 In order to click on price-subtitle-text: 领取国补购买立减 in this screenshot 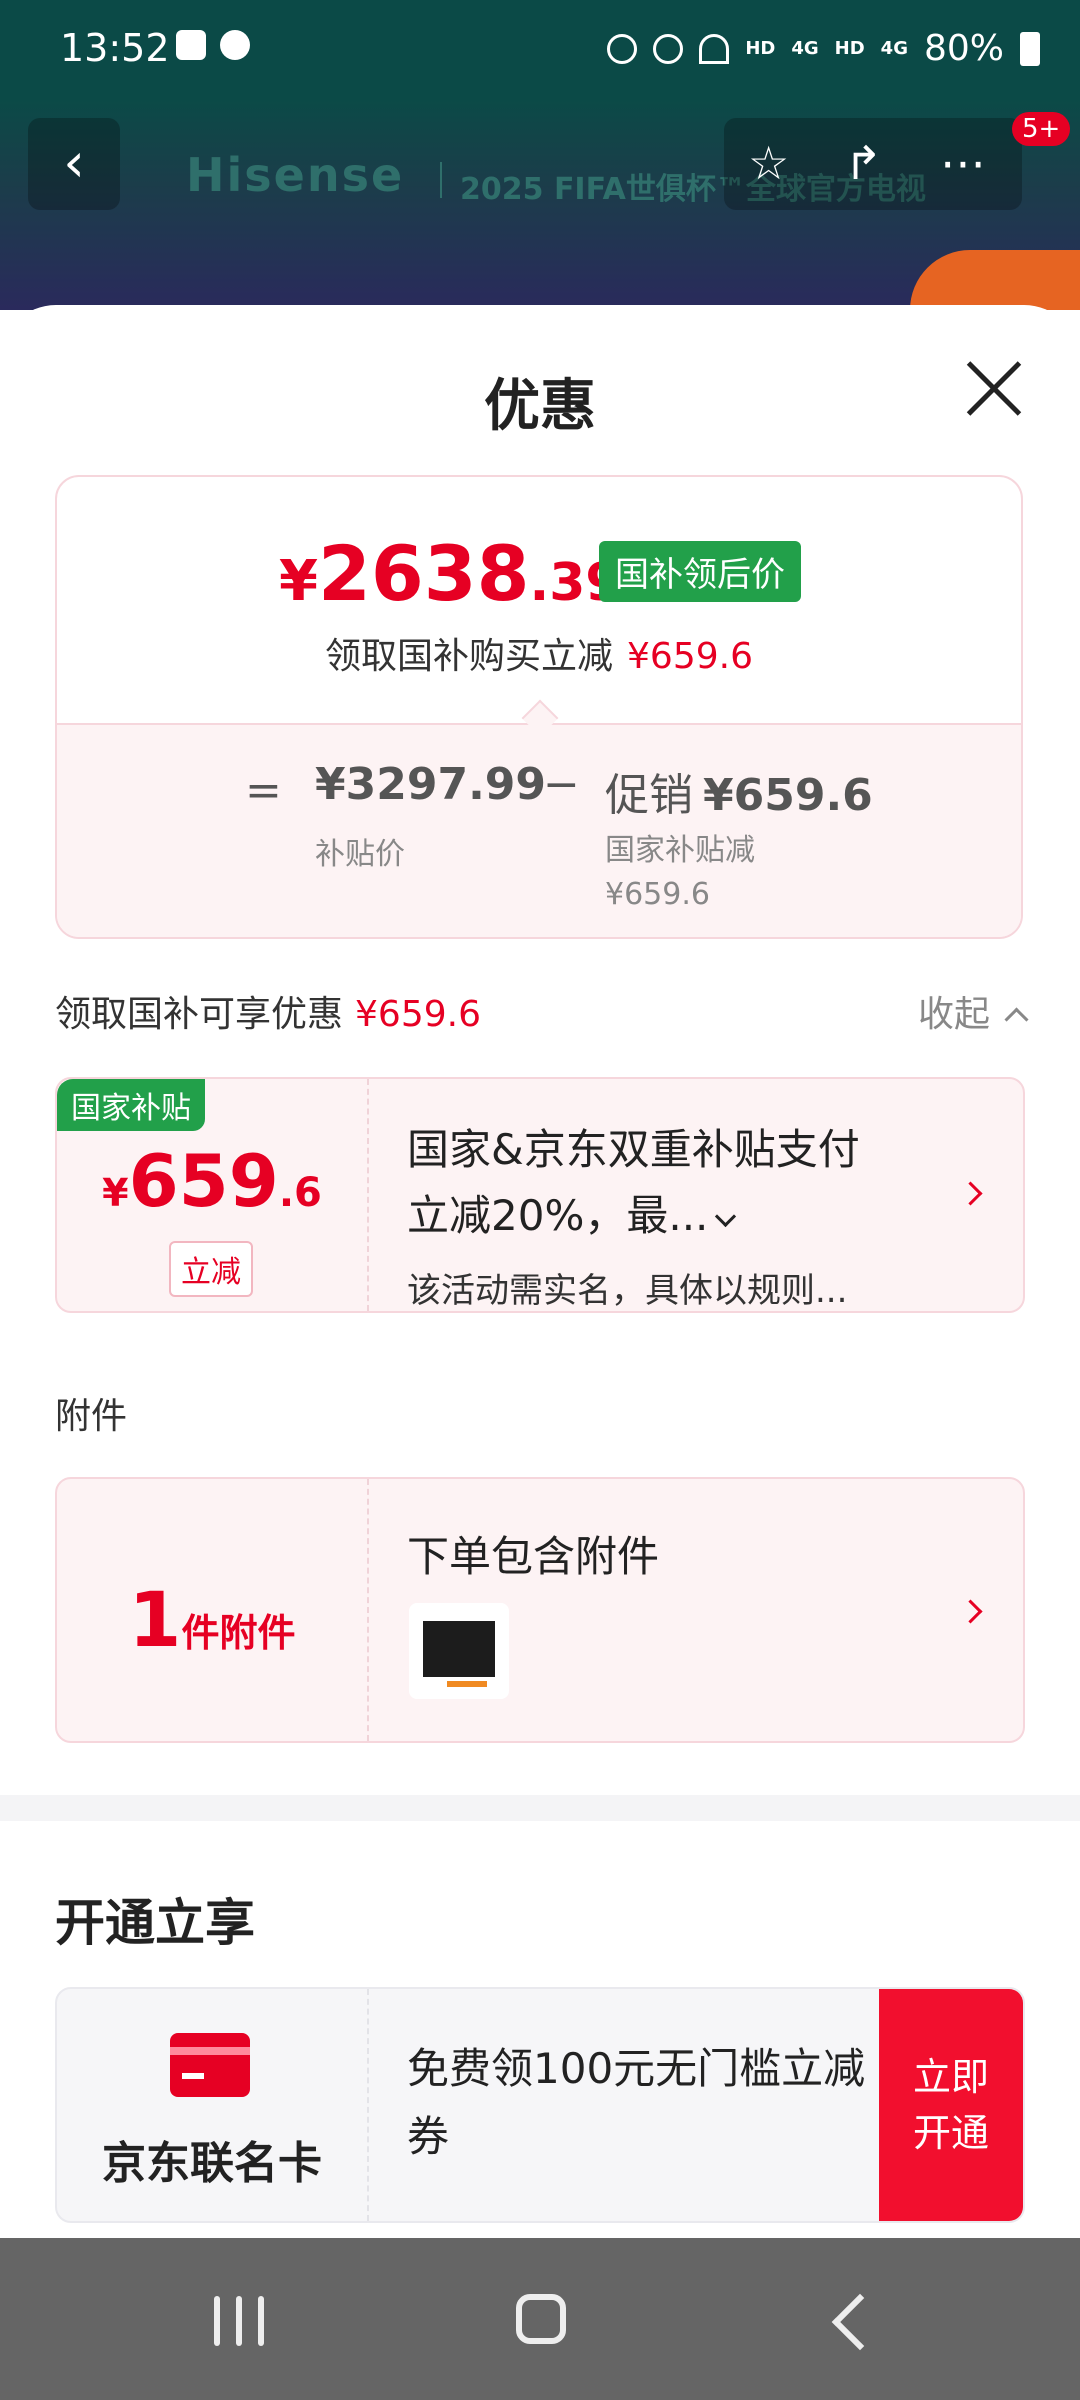, I will do `click(469, 656)`.